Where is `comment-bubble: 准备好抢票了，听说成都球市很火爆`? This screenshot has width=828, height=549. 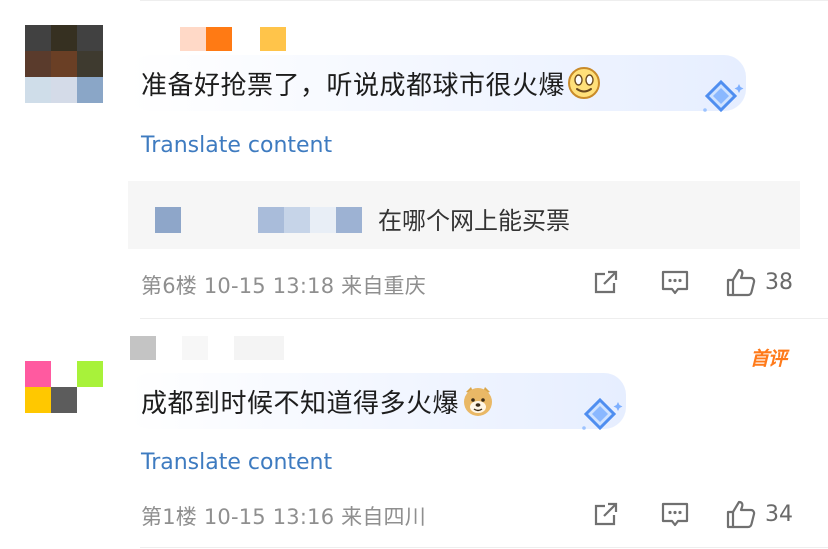 comment-bubble: 准备好抢票了，听说成都球市很火爆 is located at coordinates (437, 83).